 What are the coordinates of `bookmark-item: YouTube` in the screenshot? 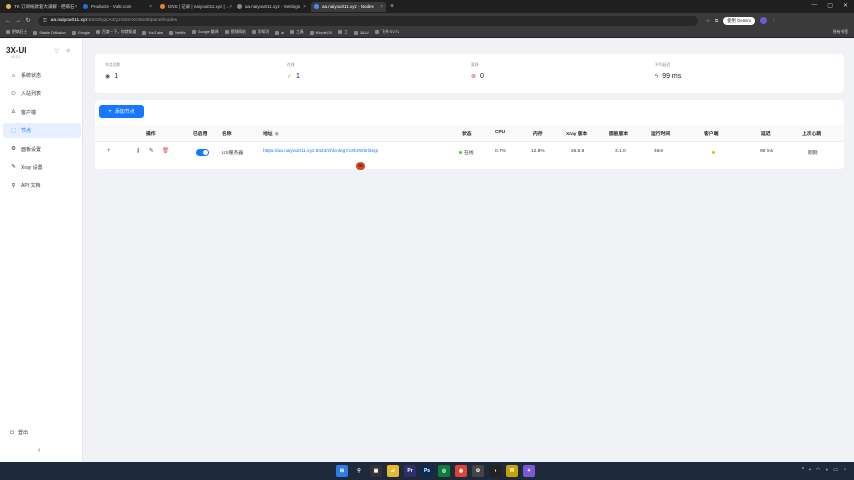 It's located at (153, 32).